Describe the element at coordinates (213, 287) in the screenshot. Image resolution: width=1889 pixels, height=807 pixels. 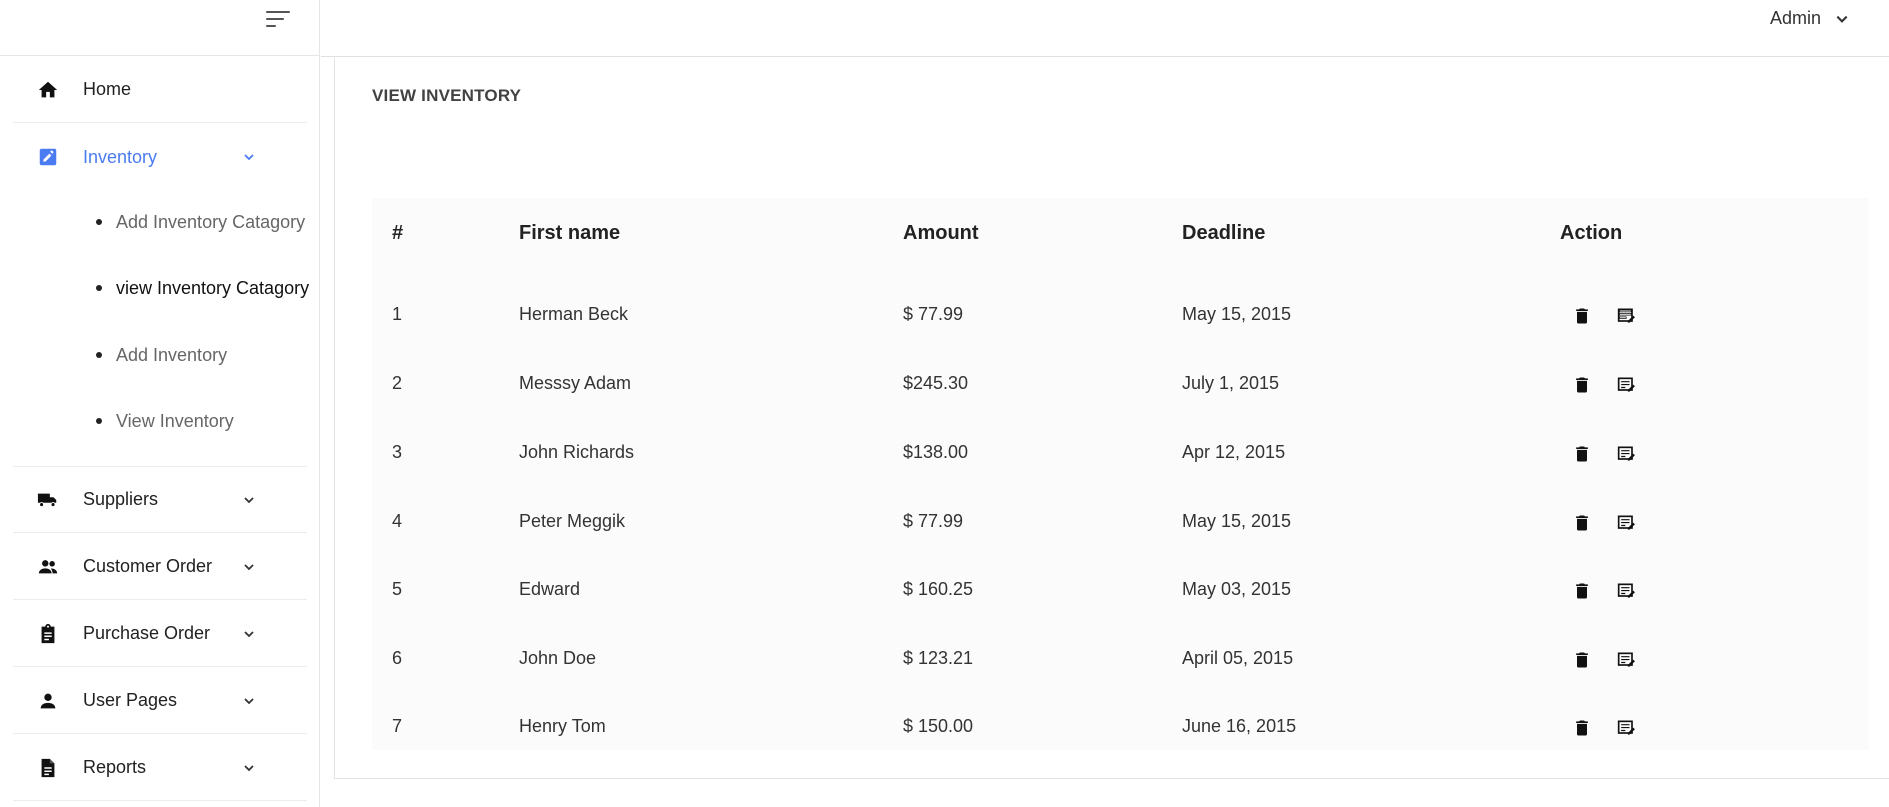
I see `sidebar-subitem-label: view Inventory Catagory` at that location.